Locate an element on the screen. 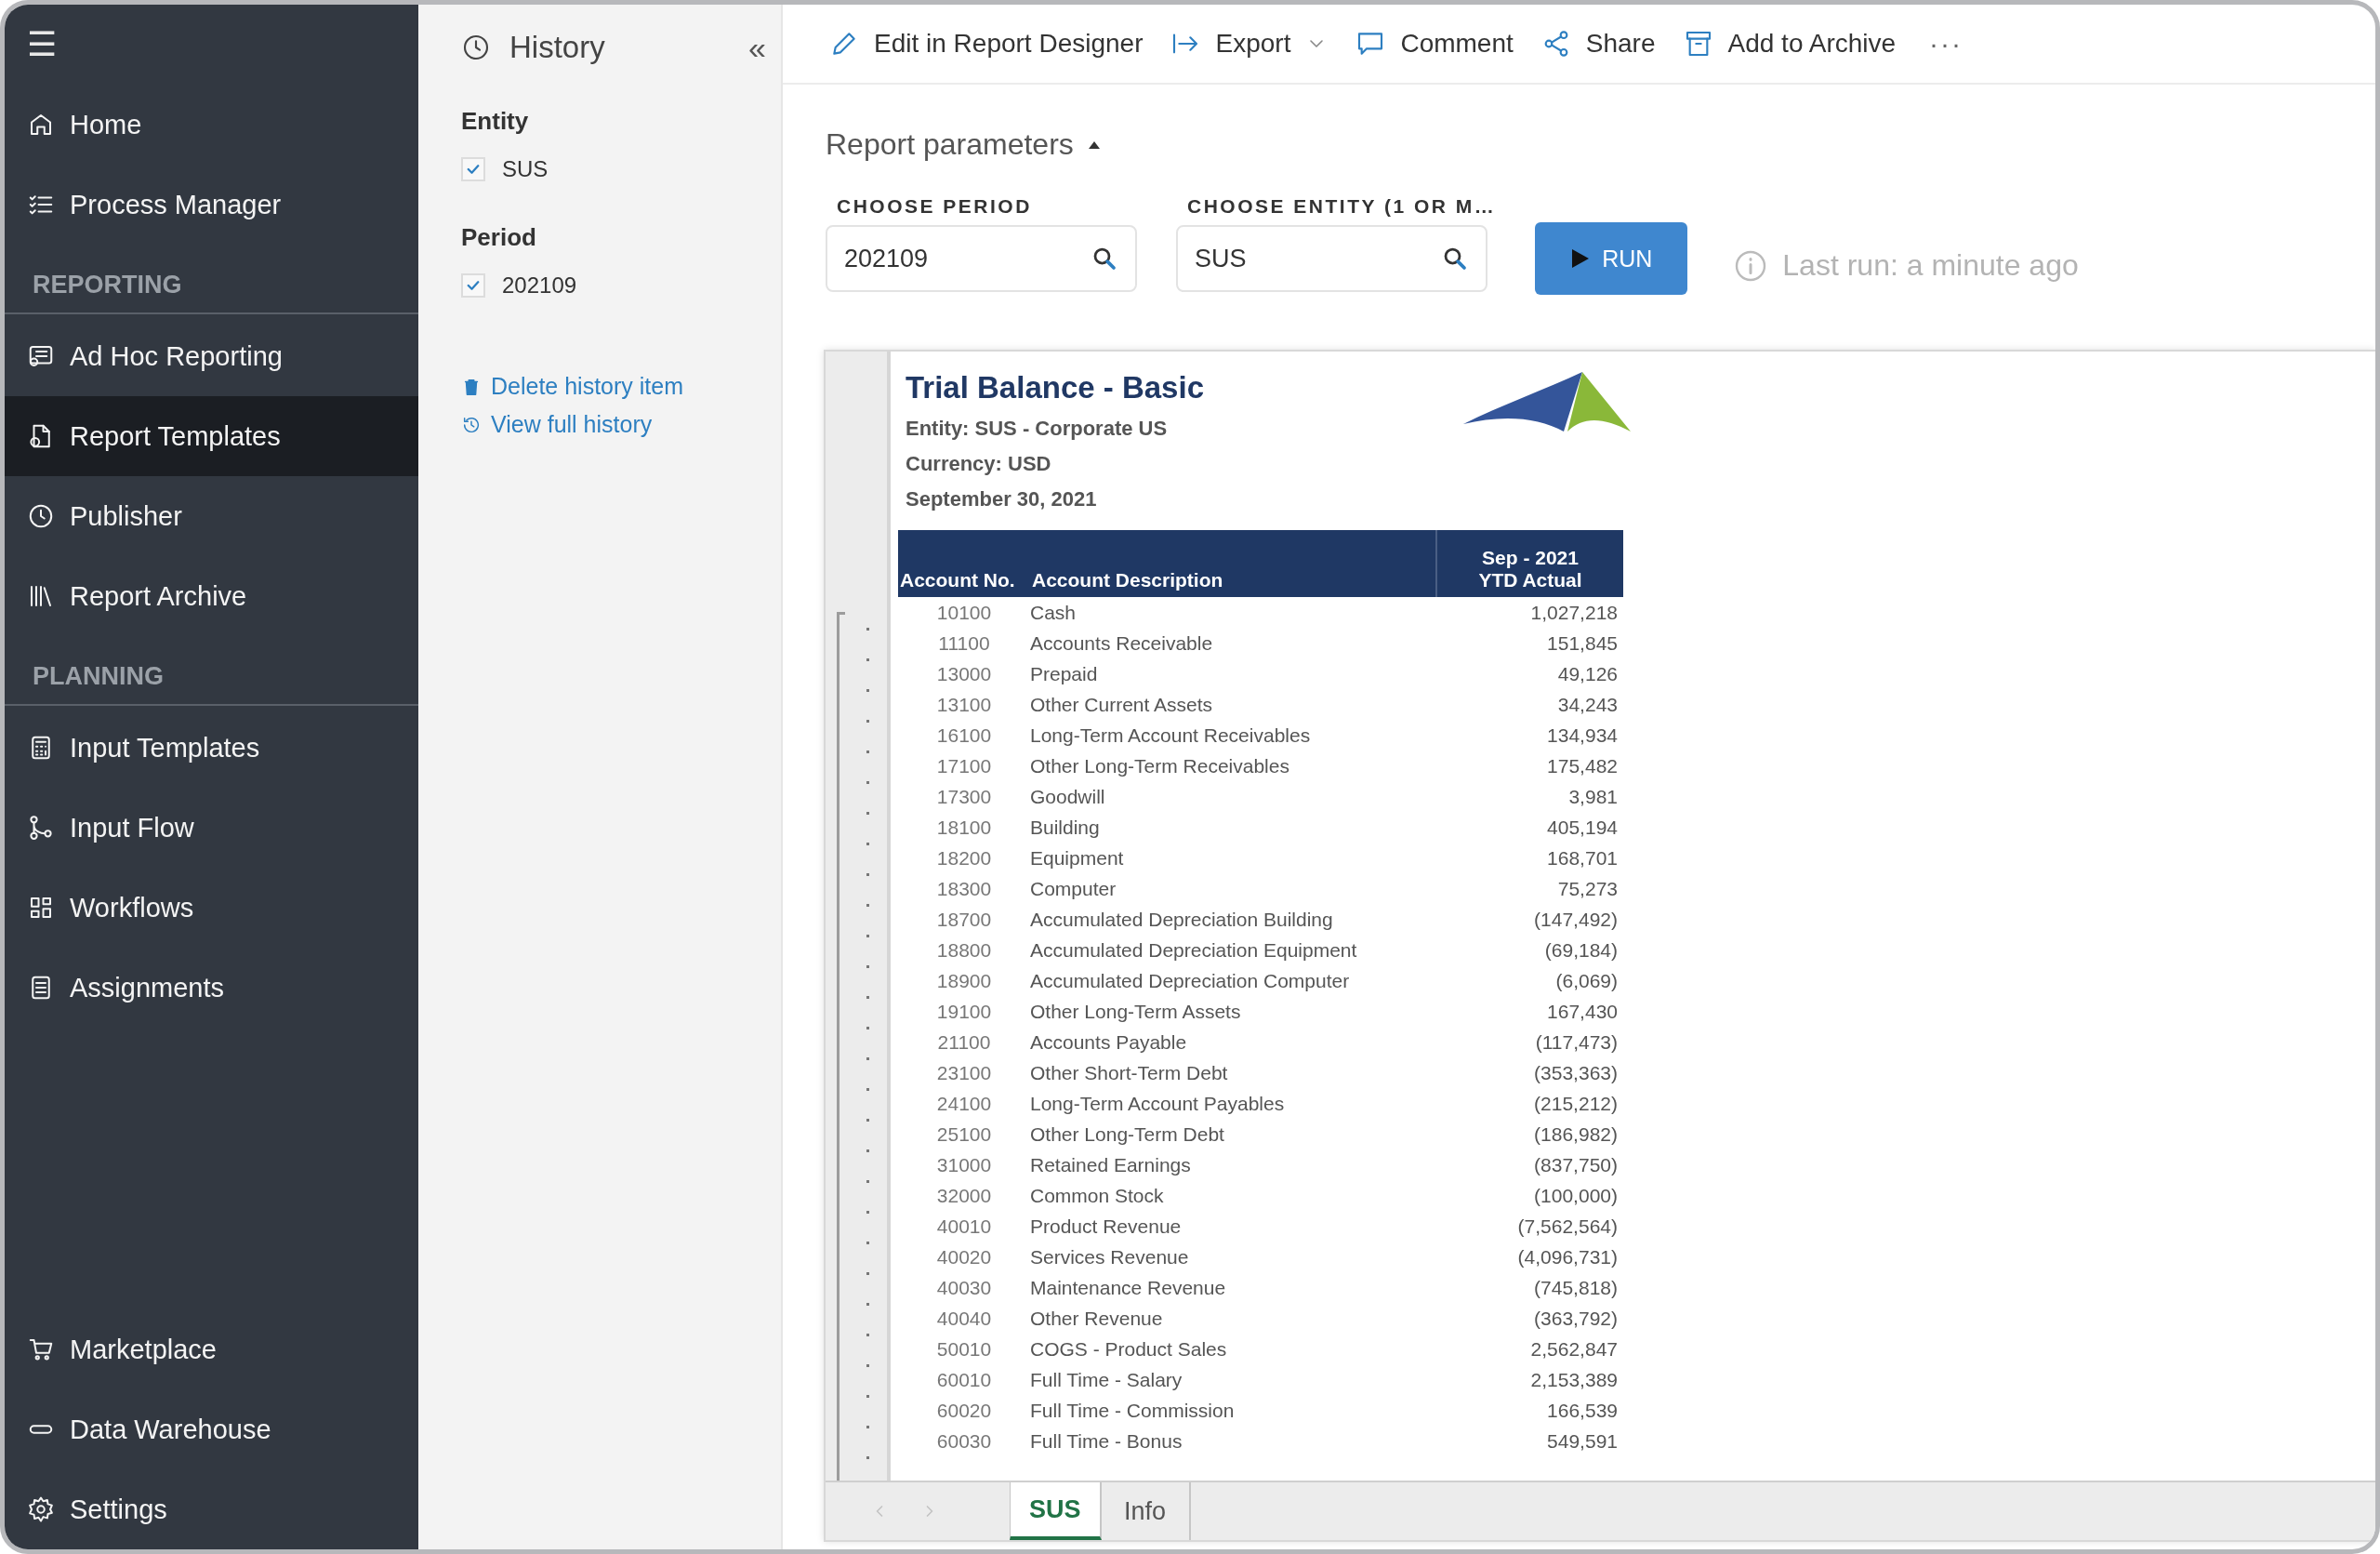 This screenshot has width=2380, height=1554. table-cell-text: Maintenance Revenue is located at coordinates (1128, 1287).